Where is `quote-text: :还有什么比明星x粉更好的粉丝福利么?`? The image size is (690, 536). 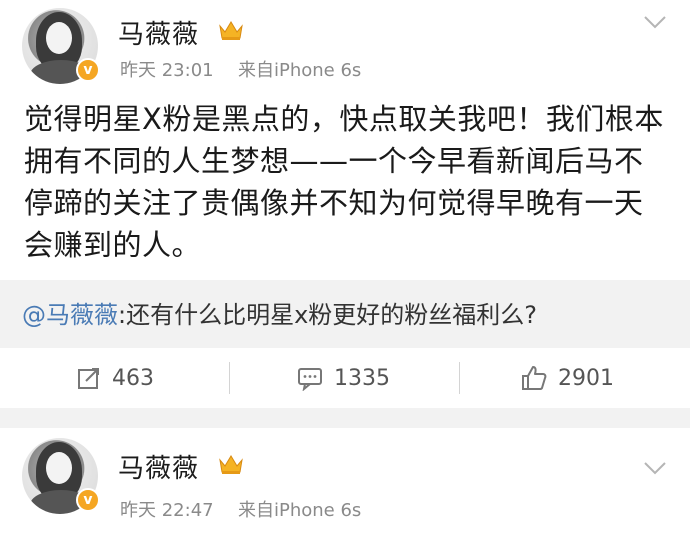
quote-text: :还有什么比明星x粉更好的粉丝福利么? is located at coordinates (328, 315).